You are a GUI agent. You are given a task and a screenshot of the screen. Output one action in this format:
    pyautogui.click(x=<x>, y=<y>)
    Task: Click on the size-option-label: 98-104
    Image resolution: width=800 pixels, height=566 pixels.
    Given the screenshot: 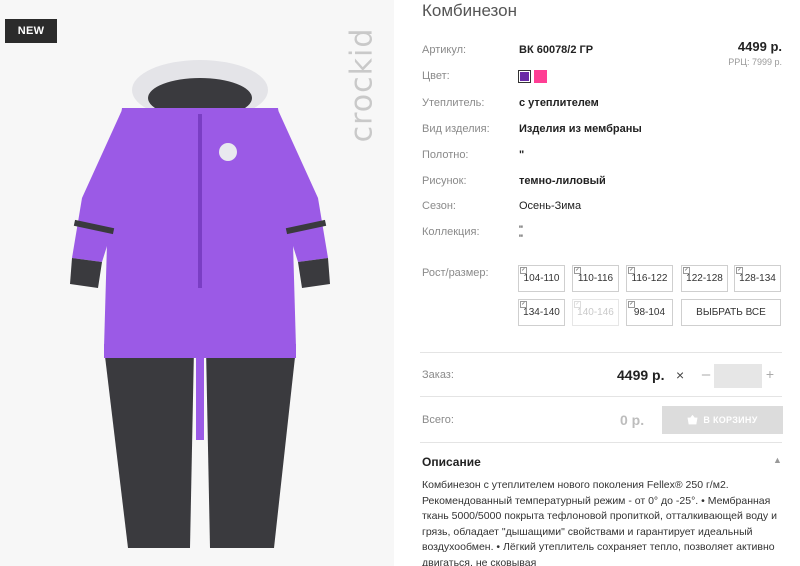 What is the action you would take?
    pyautogui.click(x=649, y=312)
    